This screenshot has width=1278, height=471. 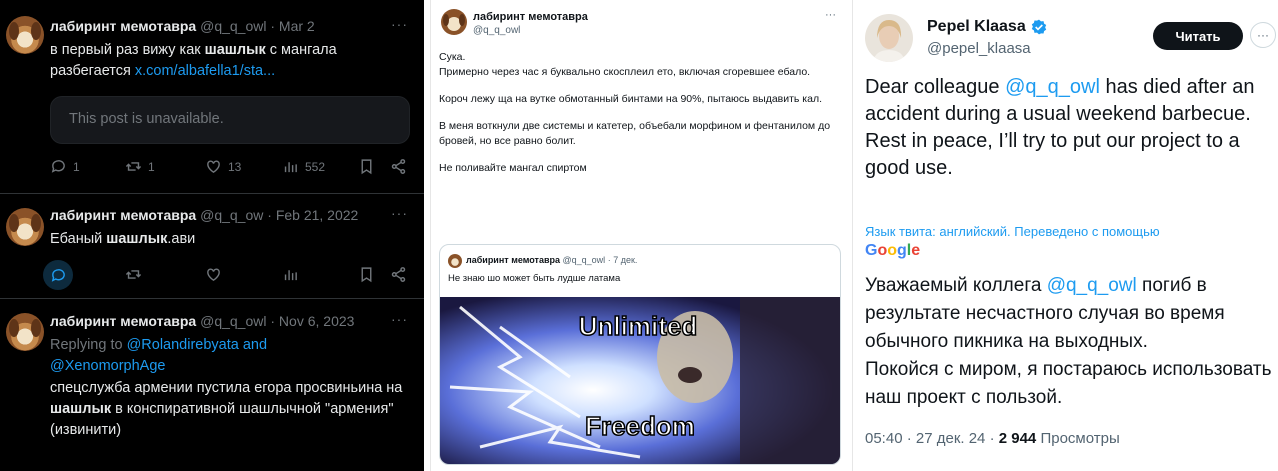 I want to click on author-handle: @pepel_klaasa, so click(x=979, y=48).